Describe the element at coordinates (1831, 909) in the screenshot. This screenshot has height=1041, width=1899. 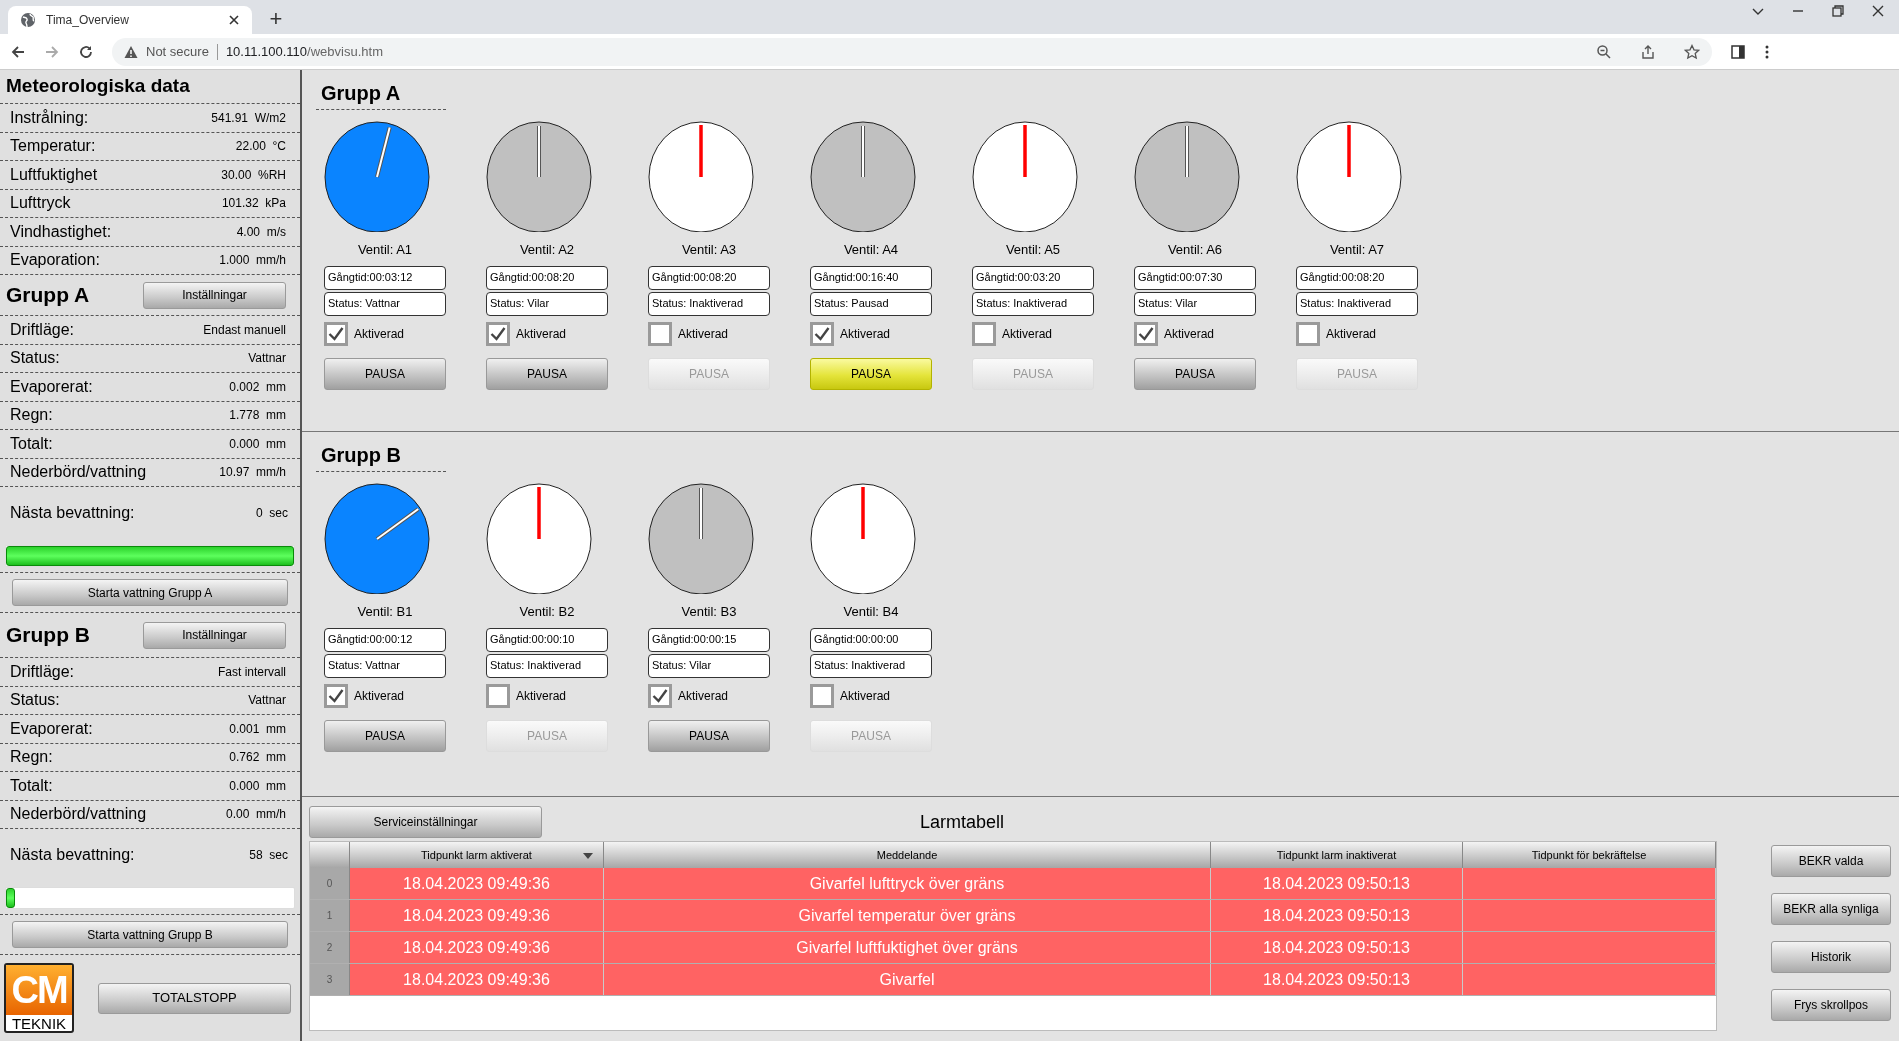
I see `table-action-button: BEKR alla synliga` at that location.